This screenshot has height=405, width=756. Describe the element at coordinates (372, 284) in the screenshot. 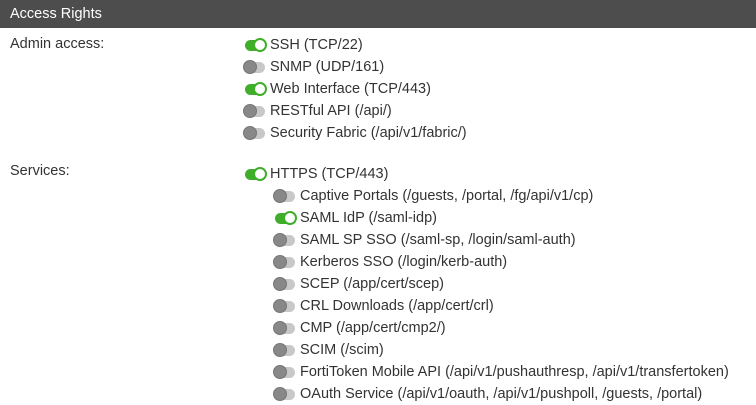

I see `scep-label: SCEP (/app/cert/scep)` at that location.